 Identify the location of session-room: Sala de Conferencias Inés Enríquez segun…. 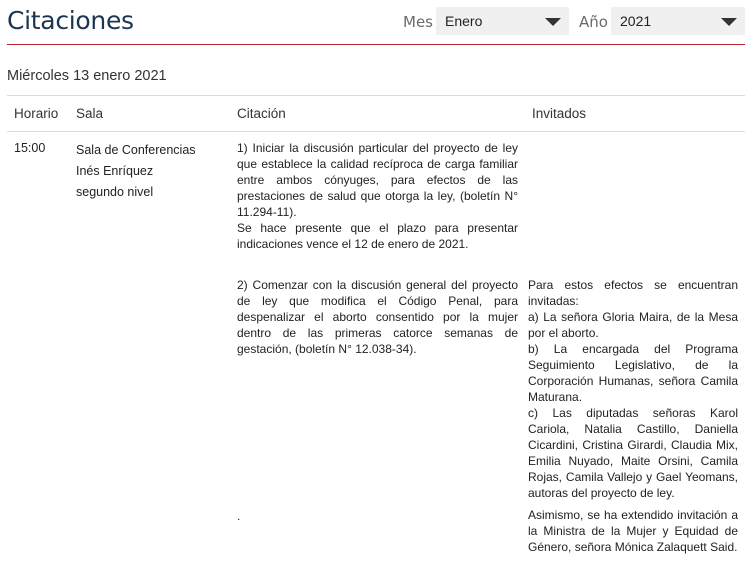
(151, 171).